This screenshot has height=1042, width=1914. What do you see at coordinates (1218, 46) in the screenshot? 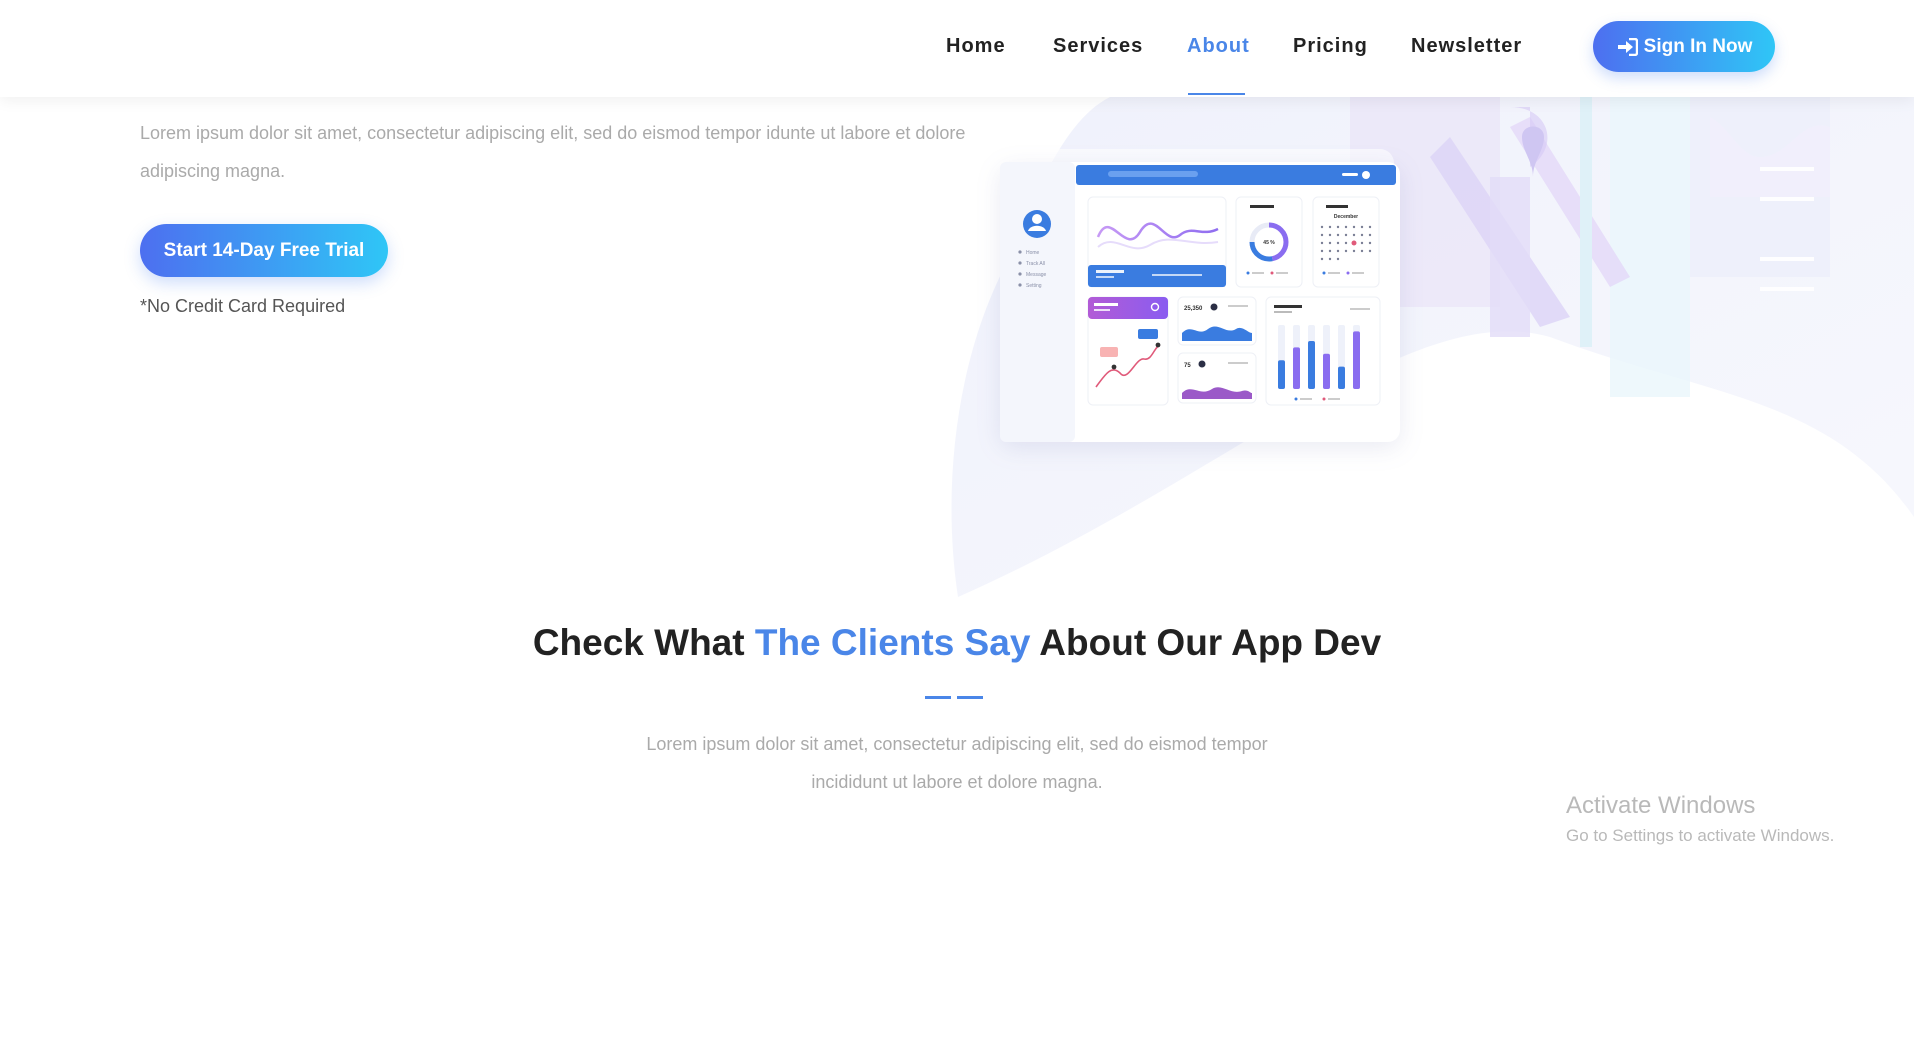
I see `nav-link-about: About` at bounding box center [1218, 46].